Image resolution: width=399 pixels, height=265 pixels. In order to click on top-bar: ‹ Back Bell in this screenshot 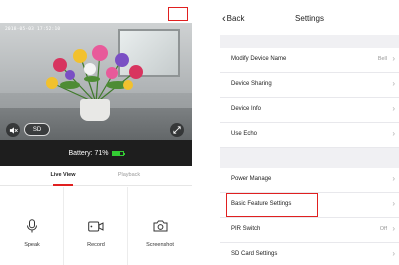, I will do `click(96, 16)`.